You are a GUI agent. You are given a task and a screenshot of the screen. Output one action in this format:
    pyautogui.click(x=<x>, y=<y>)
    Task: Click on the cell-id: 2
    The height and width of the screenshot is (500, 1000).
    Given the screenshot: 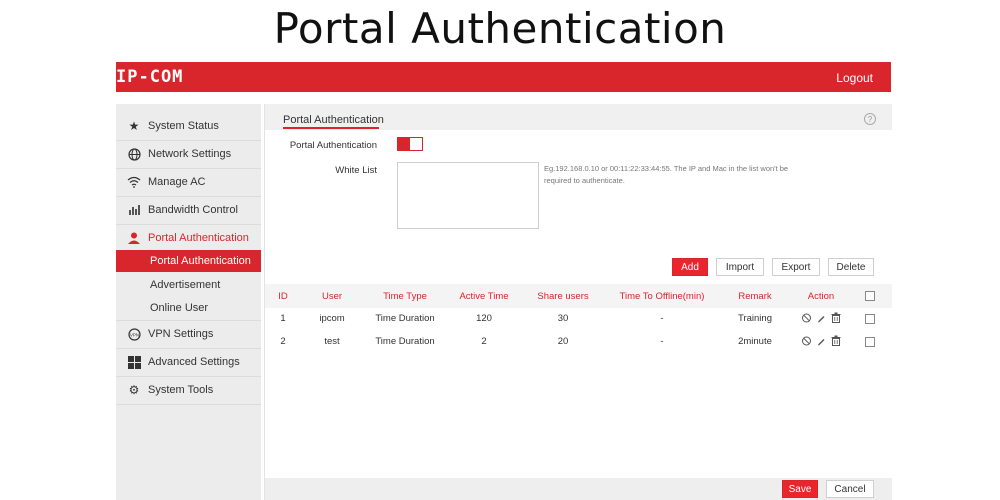 What is the action you would take?
    pyautogui.click(x=283, y=341)
    